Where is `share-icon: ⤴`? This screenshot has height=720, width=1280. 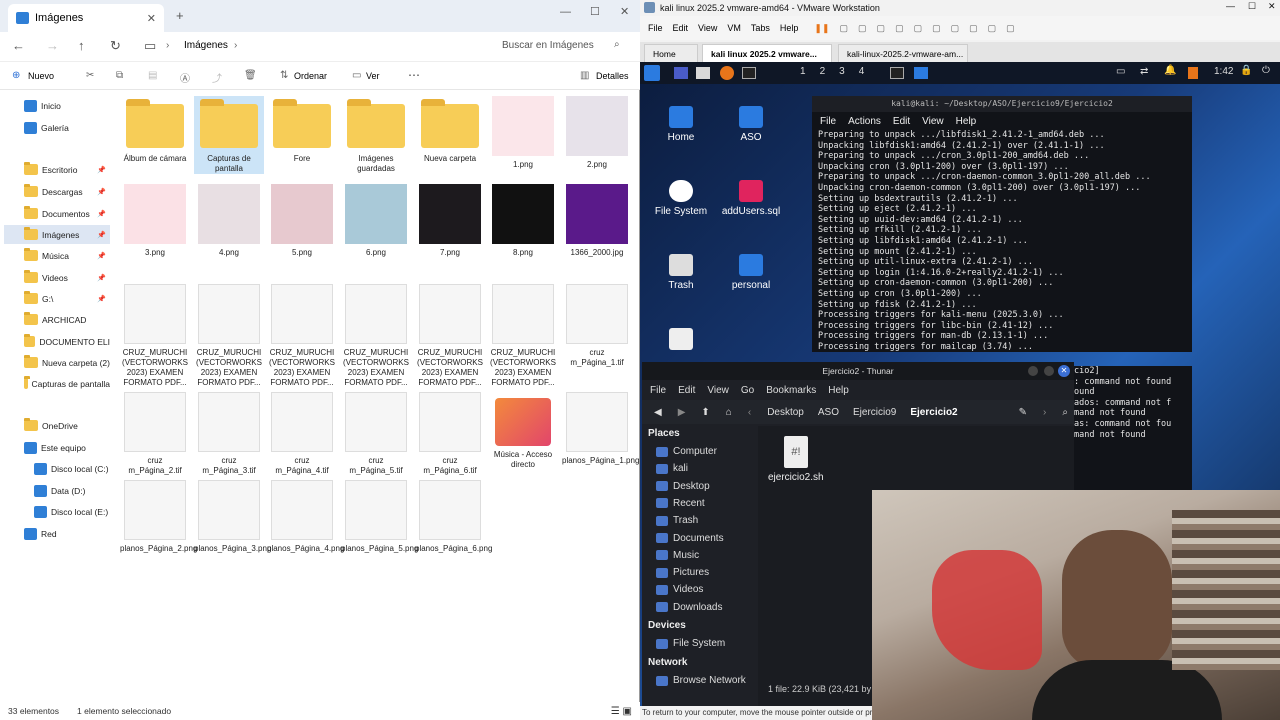 share-icon: ⤴ is located at coordinates (217, 77).